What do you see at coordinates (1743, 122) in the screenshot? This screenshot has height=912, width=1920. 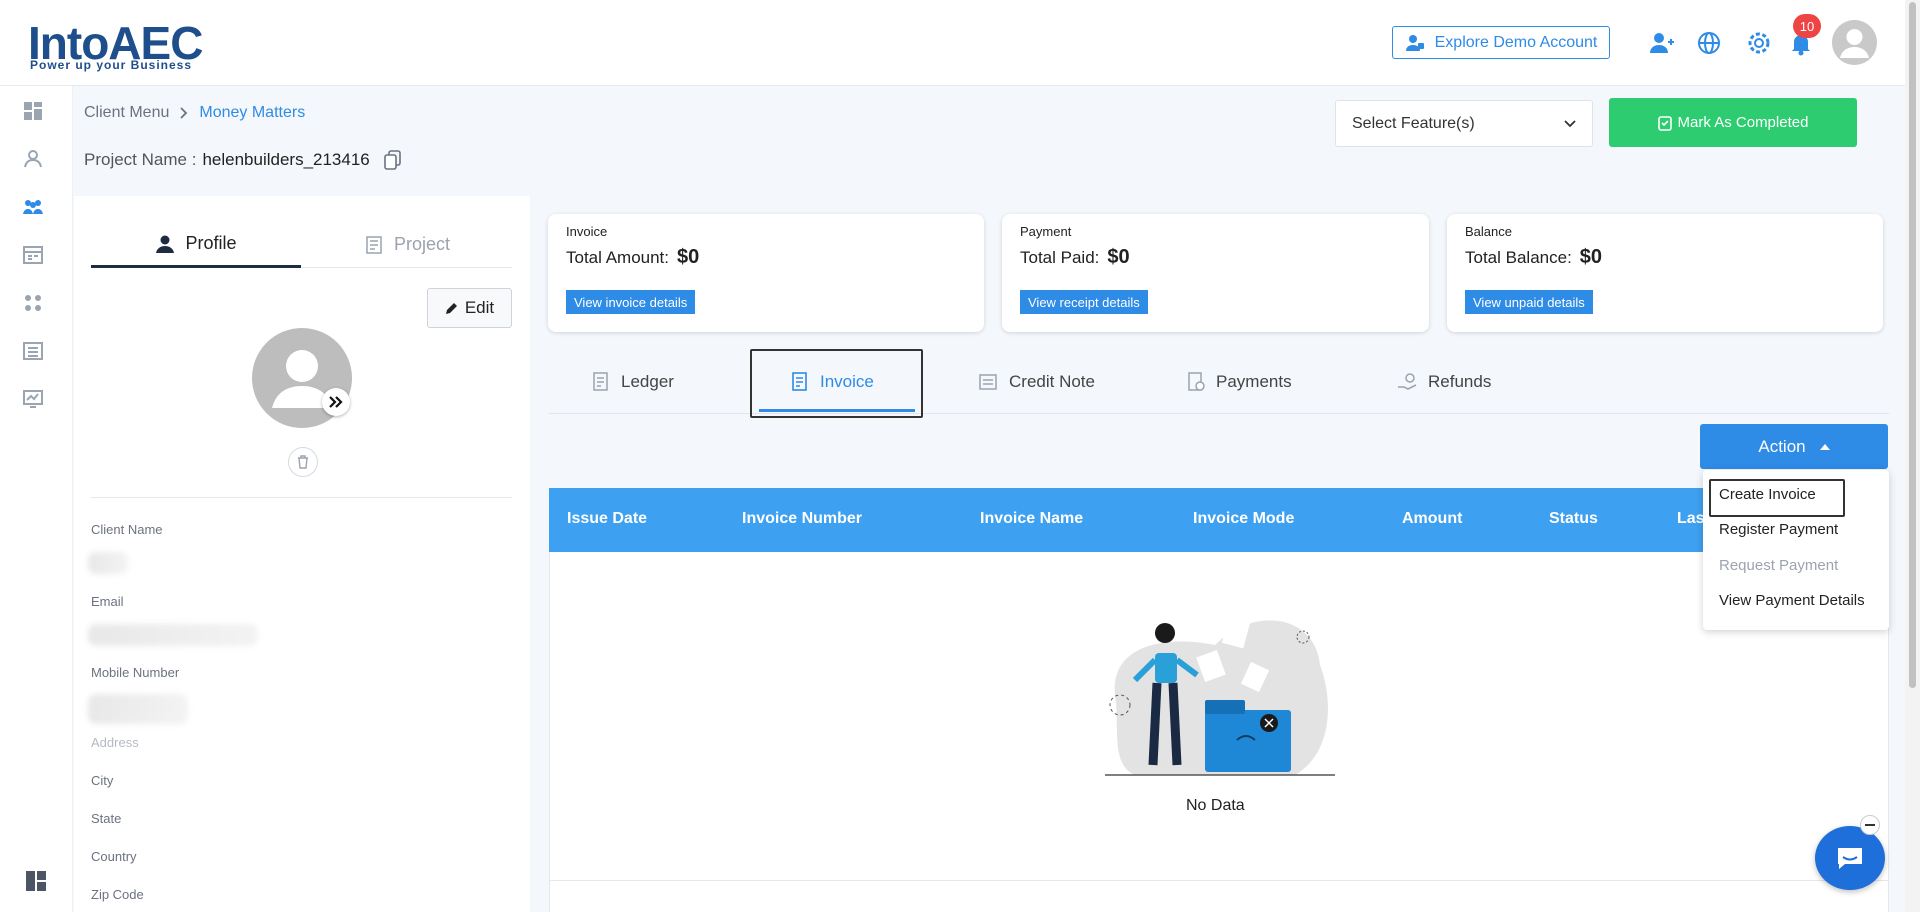 I see `mark-completed-label: Mark As Completed` at bounding box center [1743, 122].